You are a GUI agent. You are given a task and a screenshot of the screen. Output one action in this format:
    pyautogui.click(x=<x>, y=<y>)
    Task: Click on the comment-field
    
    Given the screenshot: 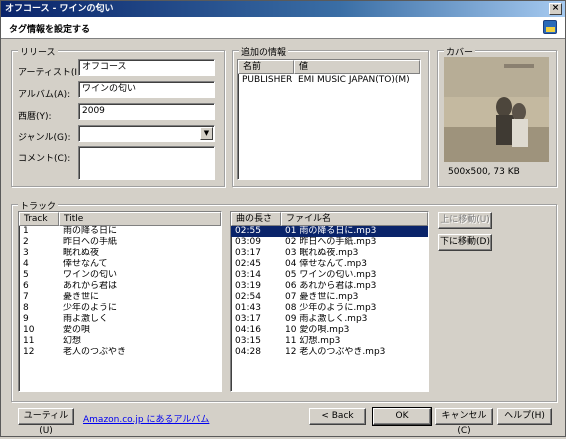 What is the action you would take?
    pyautogui.click(x=146, y=163)
    